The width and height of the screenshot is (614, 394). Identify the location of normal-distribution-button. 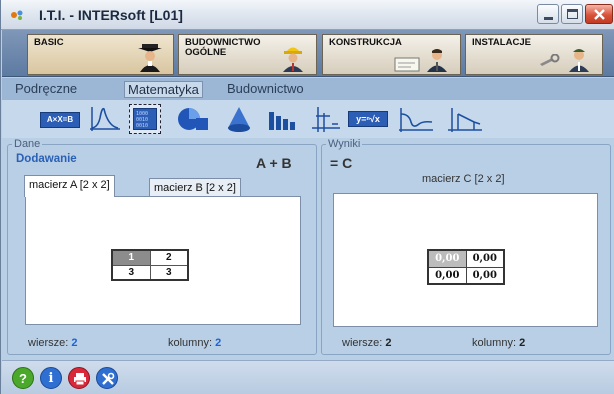
(104, 119).